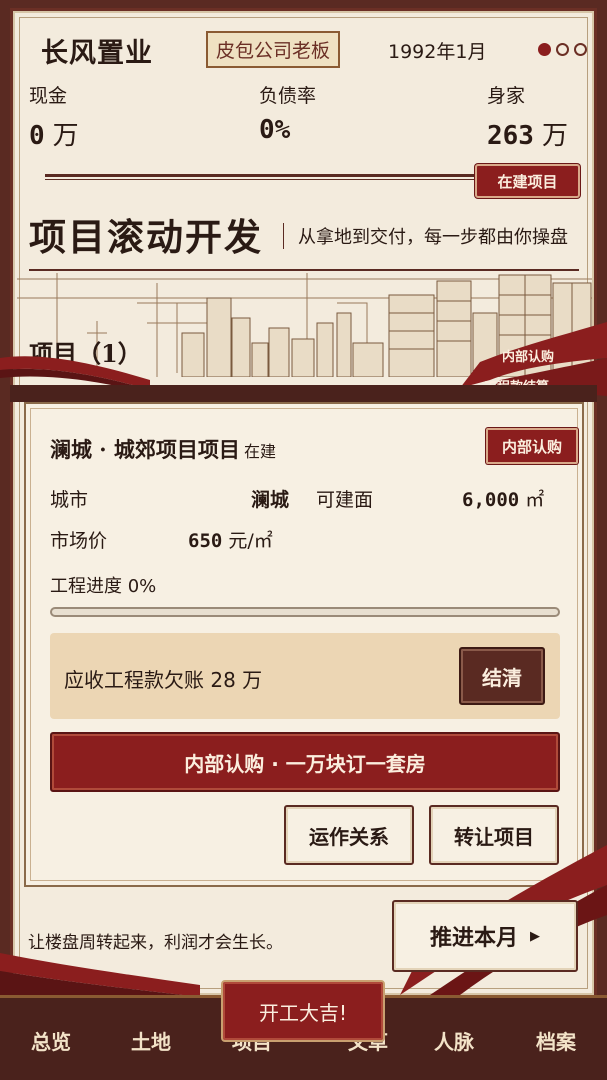  I want to click on debt-ratio-label: 负债率, so click(288, 96).